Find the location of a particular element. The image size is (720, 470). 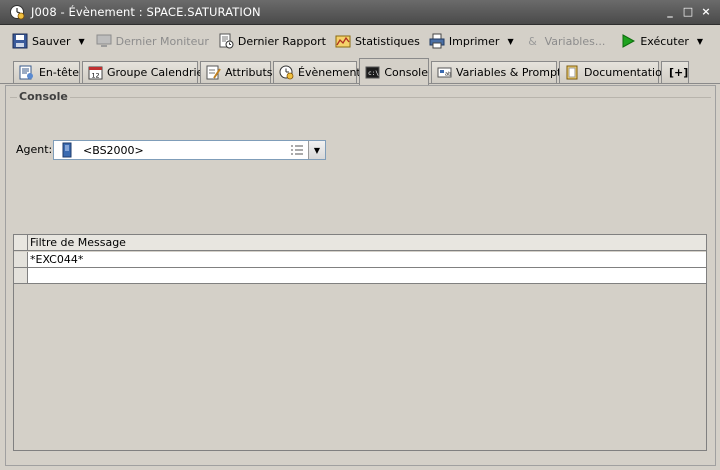

group-divider is located at coordinates (360, 97).